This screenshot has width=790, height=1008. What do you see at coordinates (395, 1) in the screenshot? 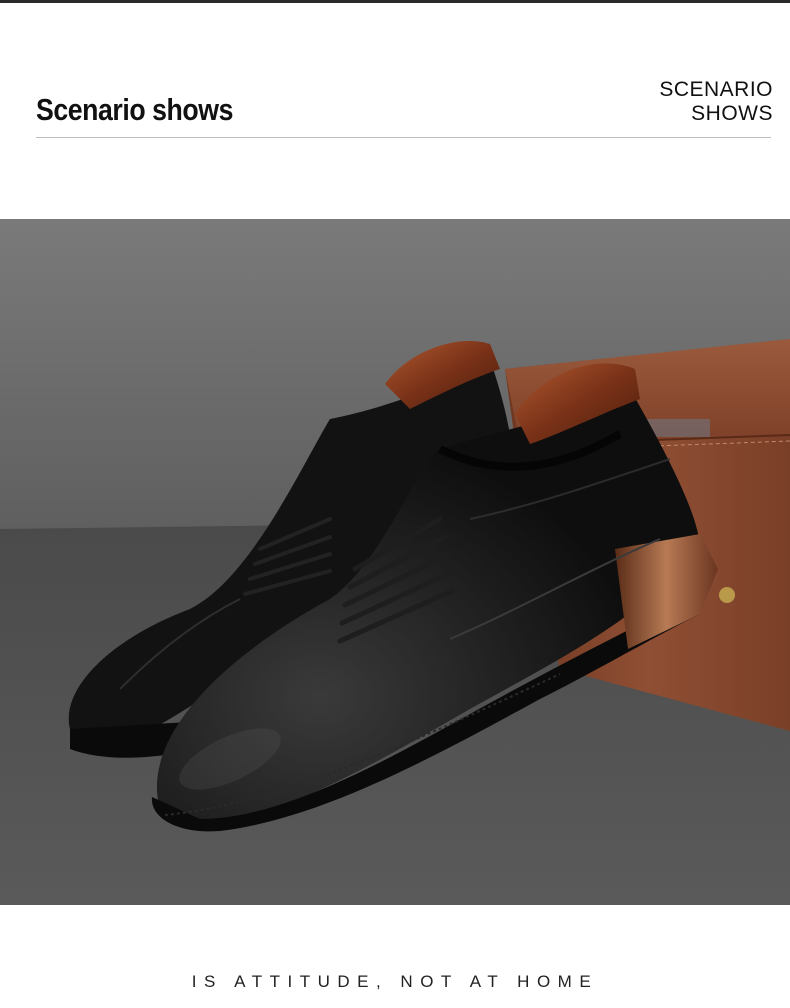
I see `top-rule` at bounding box center [395, 1].